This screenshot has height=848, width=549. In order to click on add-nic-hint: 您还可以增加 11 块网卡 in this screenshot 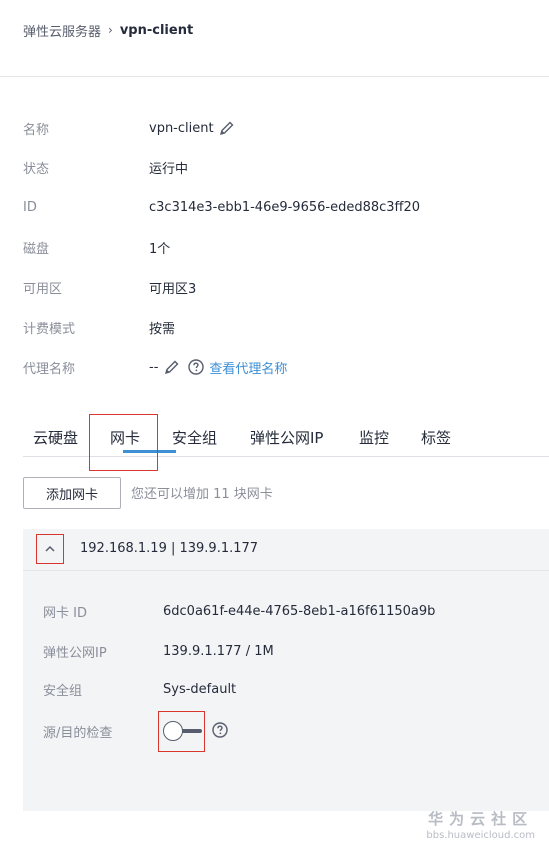, I will do `click(202, 494)`.